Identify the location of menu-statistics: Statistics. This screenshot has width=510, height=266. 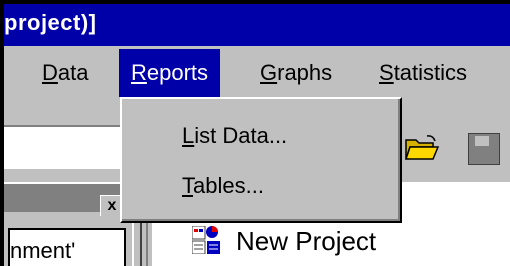
(423, 73).